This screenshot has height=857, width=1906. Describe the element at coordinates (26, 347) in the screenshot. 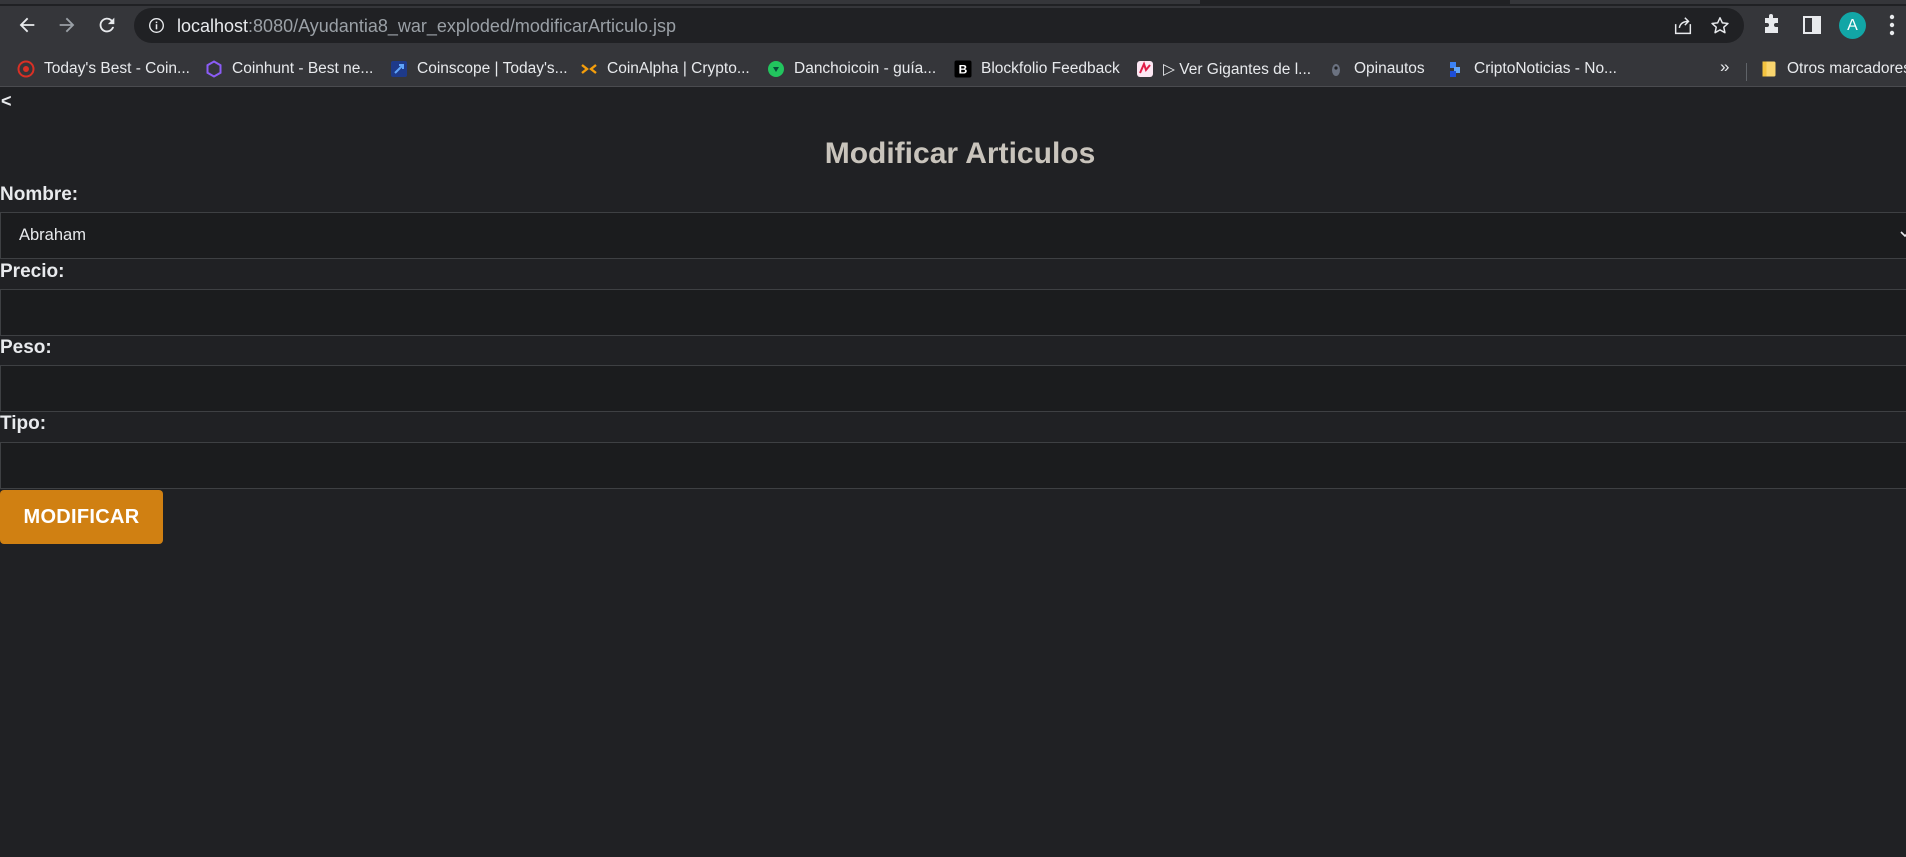

I see `peso-label: Peso:` at that location.